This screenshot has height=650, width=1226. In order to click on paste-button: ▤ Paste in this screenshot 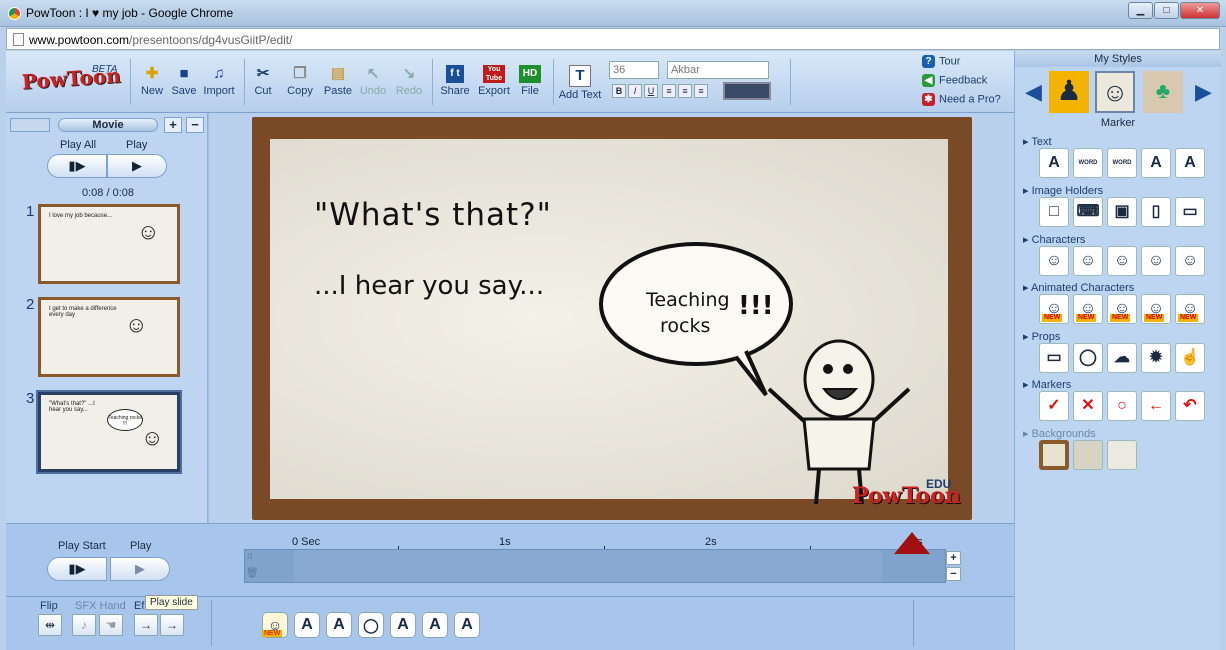, I will do `click(338, 85)`.